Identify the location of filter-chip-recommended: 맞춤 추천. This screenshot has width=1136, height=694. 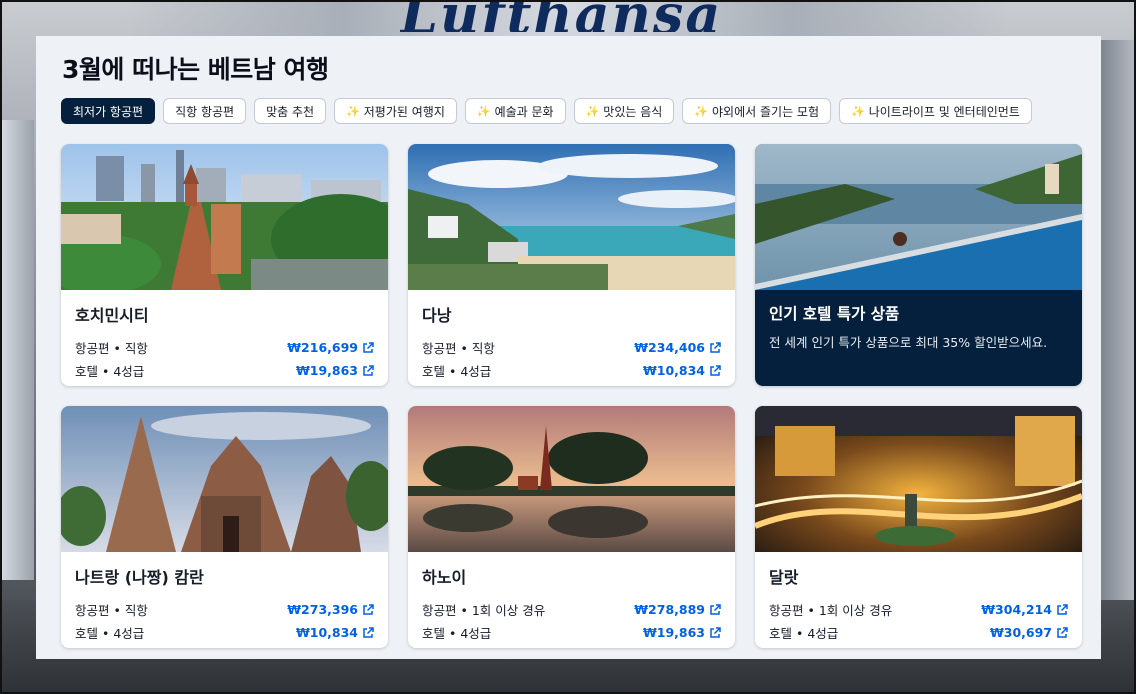
(290, 111).